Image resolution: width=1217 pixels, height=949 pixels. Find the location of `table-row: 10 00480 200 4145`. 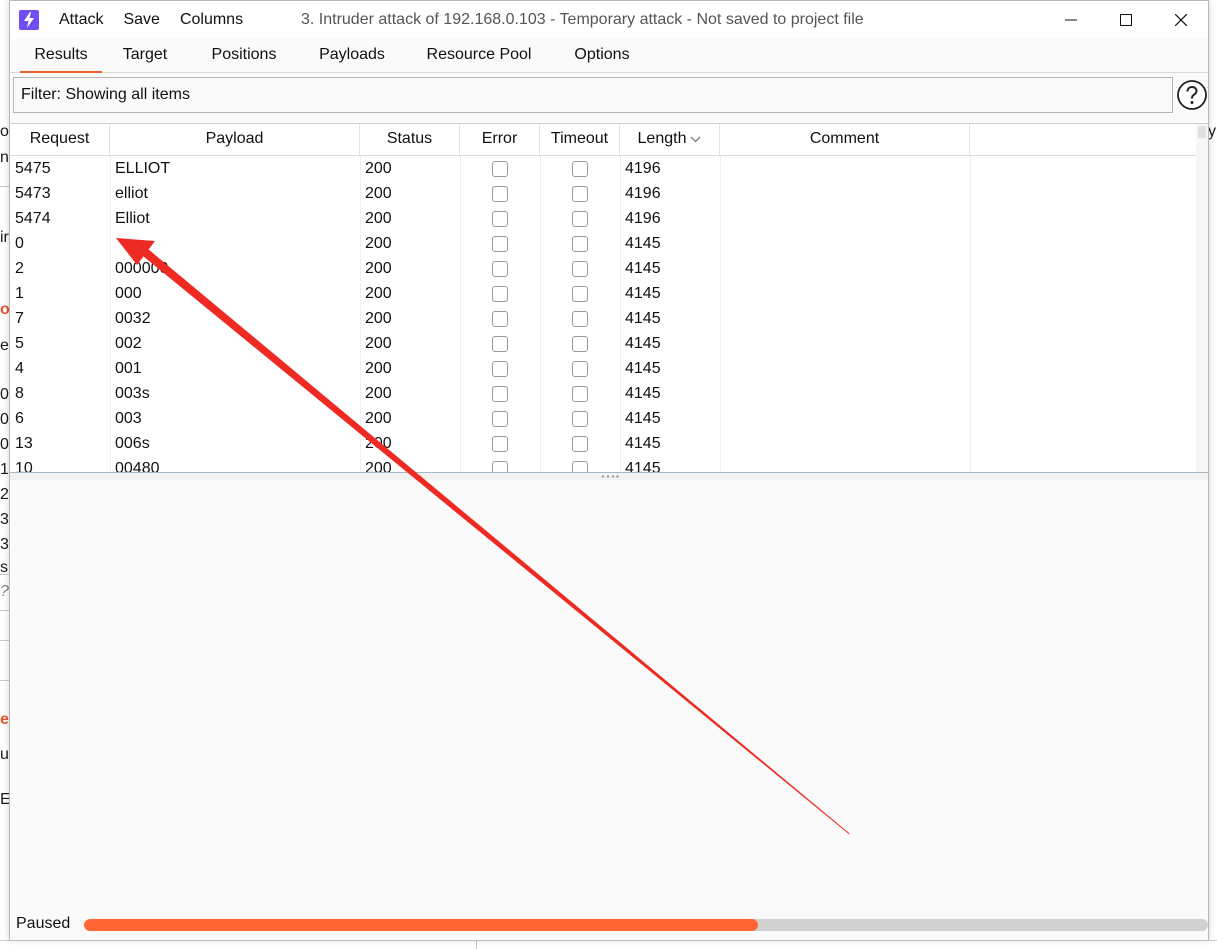

table-row: 10 00480 200 4145 is located at coordinates (603, 464).